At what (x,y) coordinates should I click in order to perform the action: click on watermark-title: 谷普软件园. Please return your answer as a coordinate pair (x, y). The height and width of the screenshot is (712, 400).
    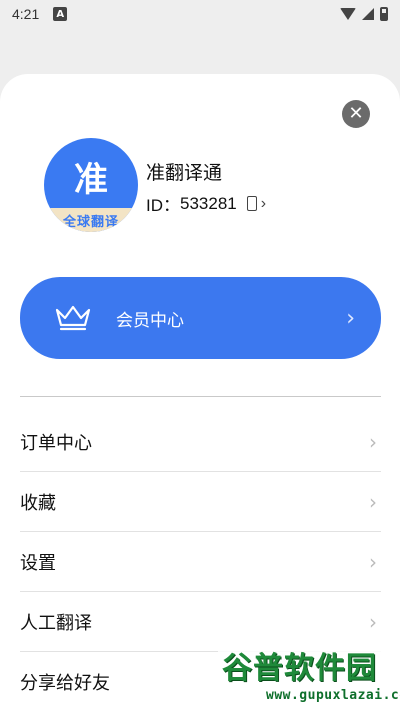
    Looking at the image, I should click on (299, 668).